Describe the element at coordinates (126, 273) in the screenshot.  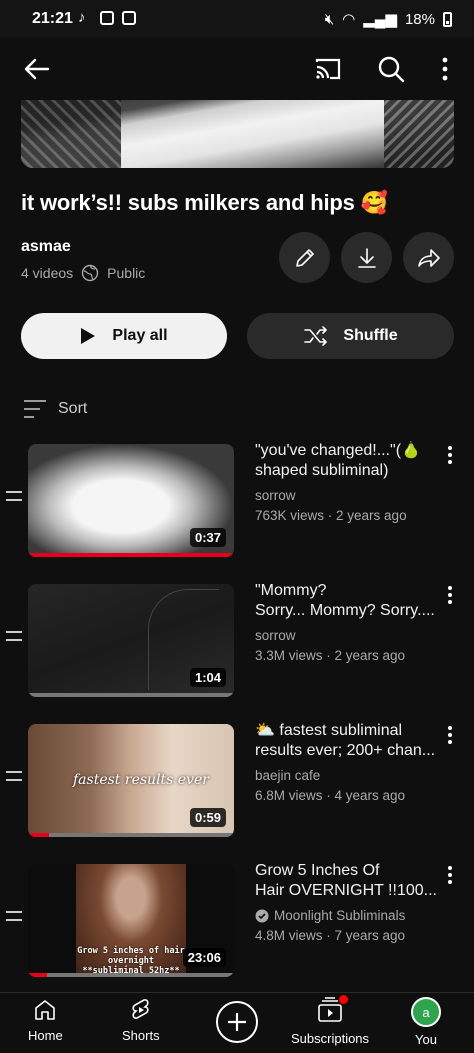
I see `privacy-label: Public` at that location.